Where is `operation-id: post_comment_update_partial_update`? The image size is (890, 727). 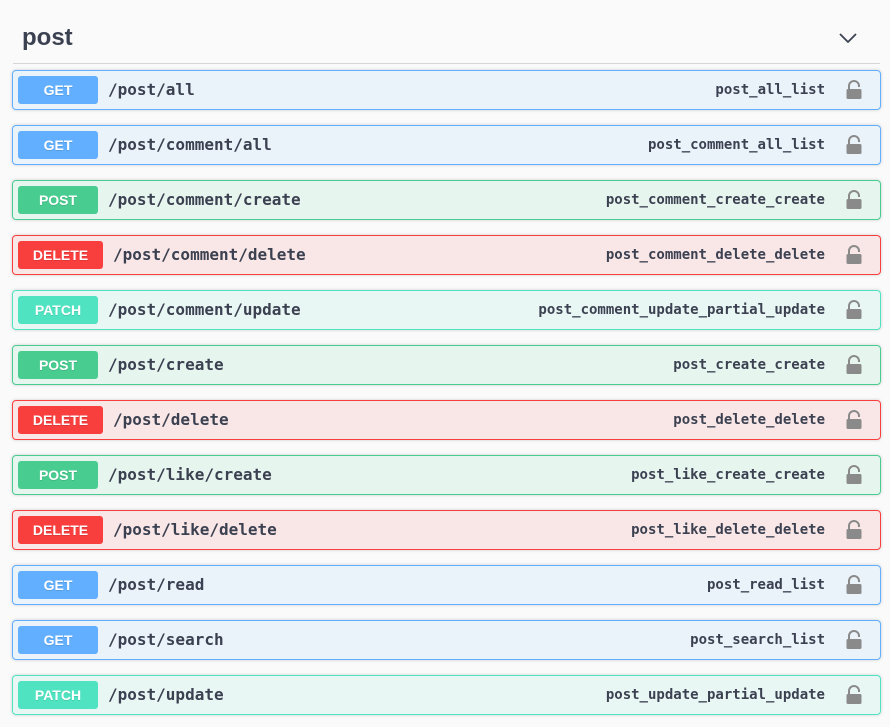 operation-id: post_comment_update_partial_update is located at coordinates (681, 310).